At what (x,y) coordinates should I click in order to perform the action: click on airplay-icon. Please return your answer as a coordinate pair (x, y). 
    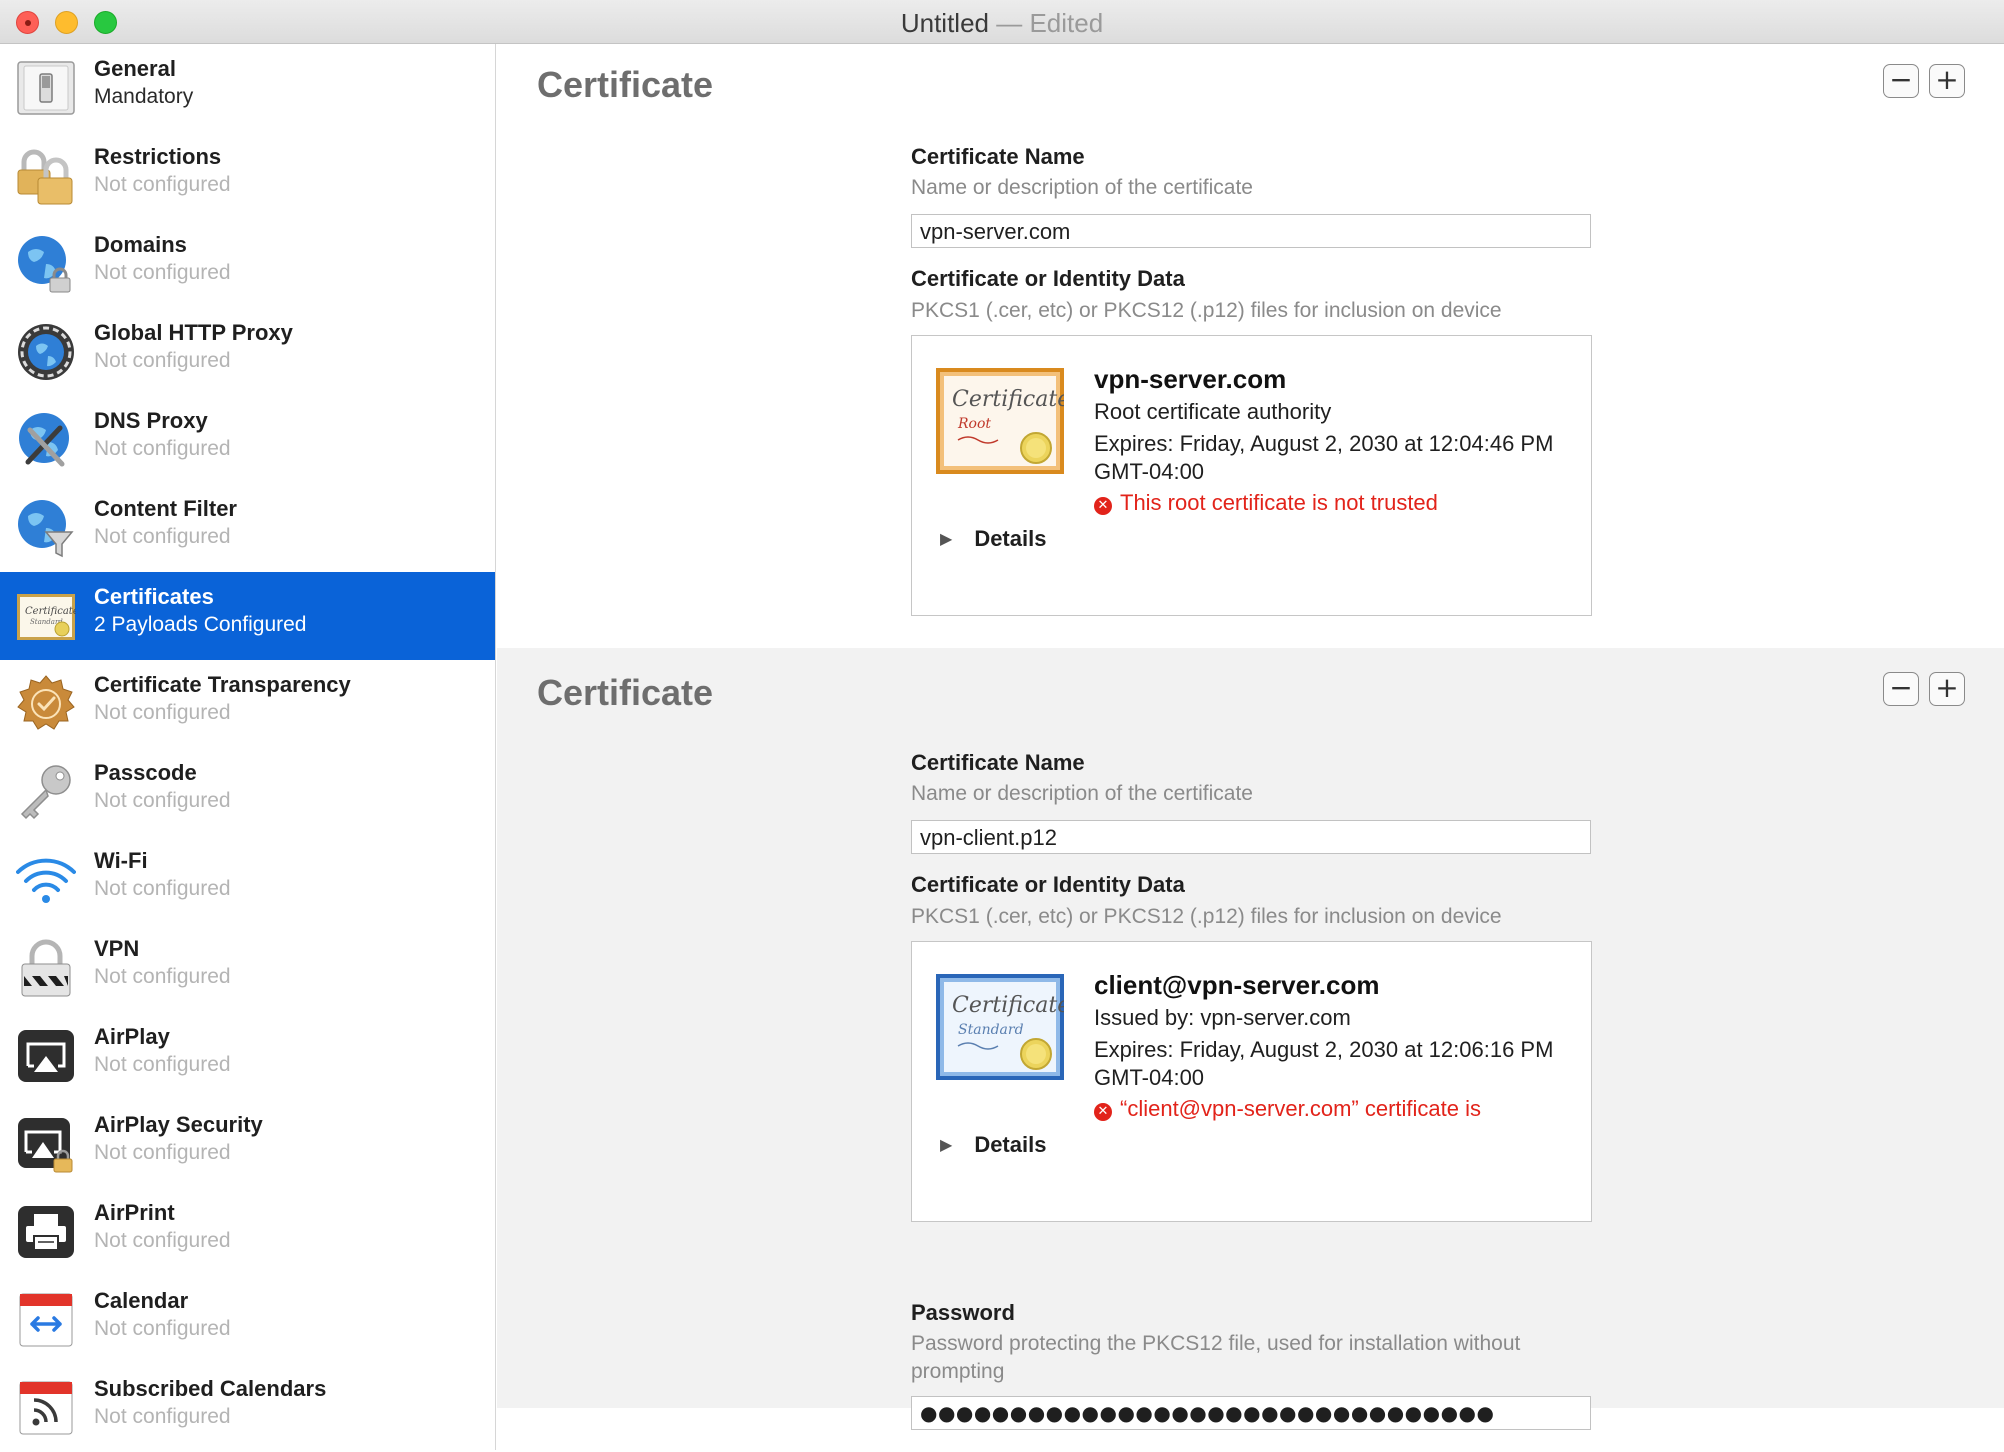
    Looking at the image, I should click on (46, 1056).